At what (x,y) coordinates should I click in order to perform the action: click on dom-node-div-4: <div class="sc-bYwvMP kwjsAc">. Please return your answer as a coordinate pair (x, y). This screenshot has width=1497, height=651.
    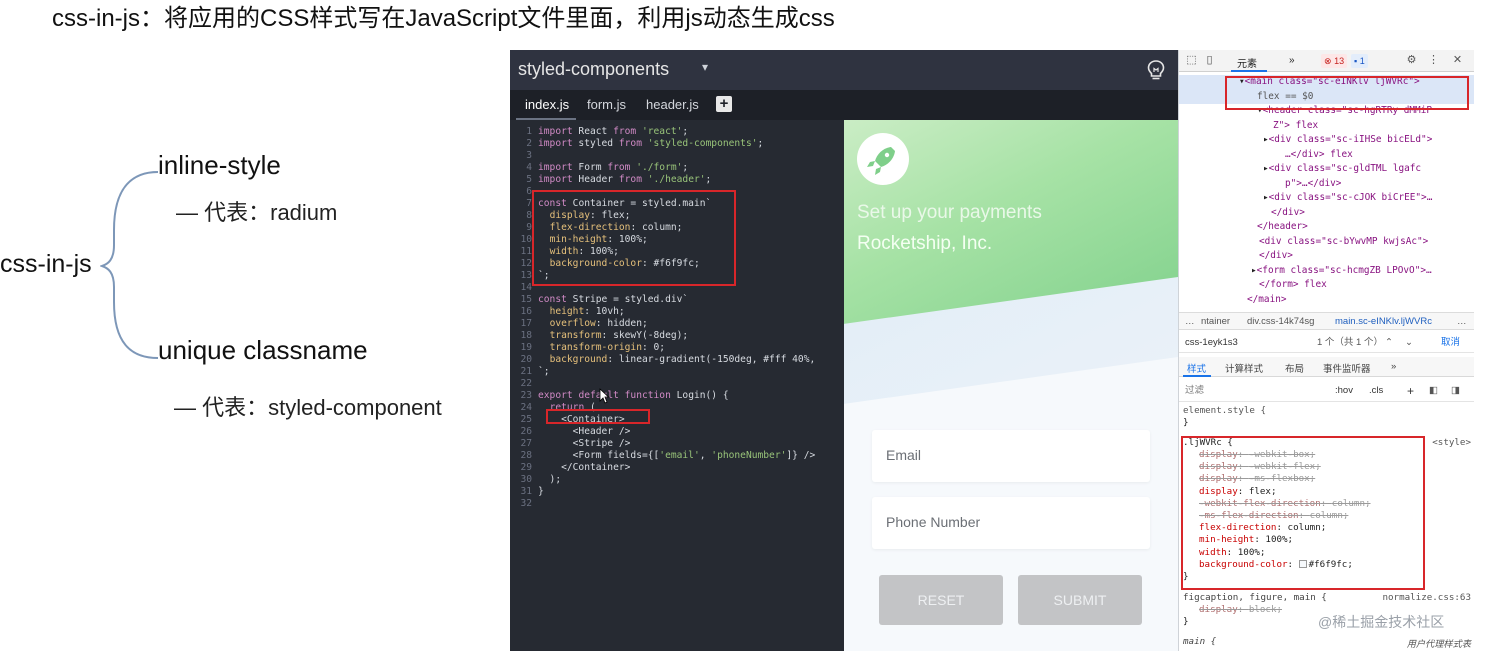
    Looking at the image, I should click on (1326, 242).